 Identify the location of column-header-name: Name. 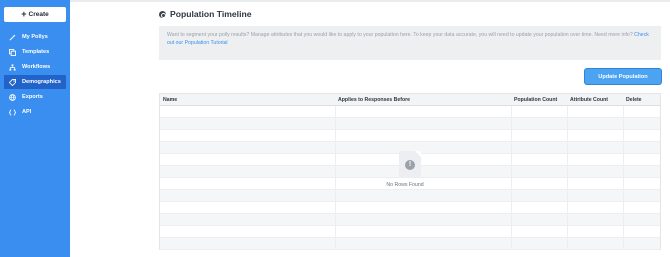
(170, 100).